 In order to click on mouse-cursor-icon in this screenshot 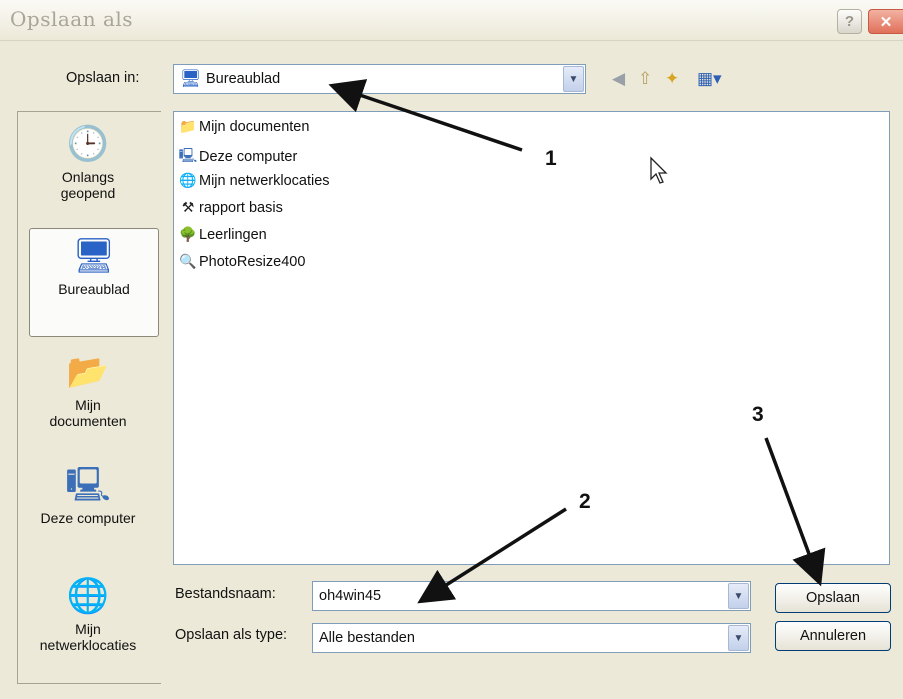, I will do `click(659, 170)`.